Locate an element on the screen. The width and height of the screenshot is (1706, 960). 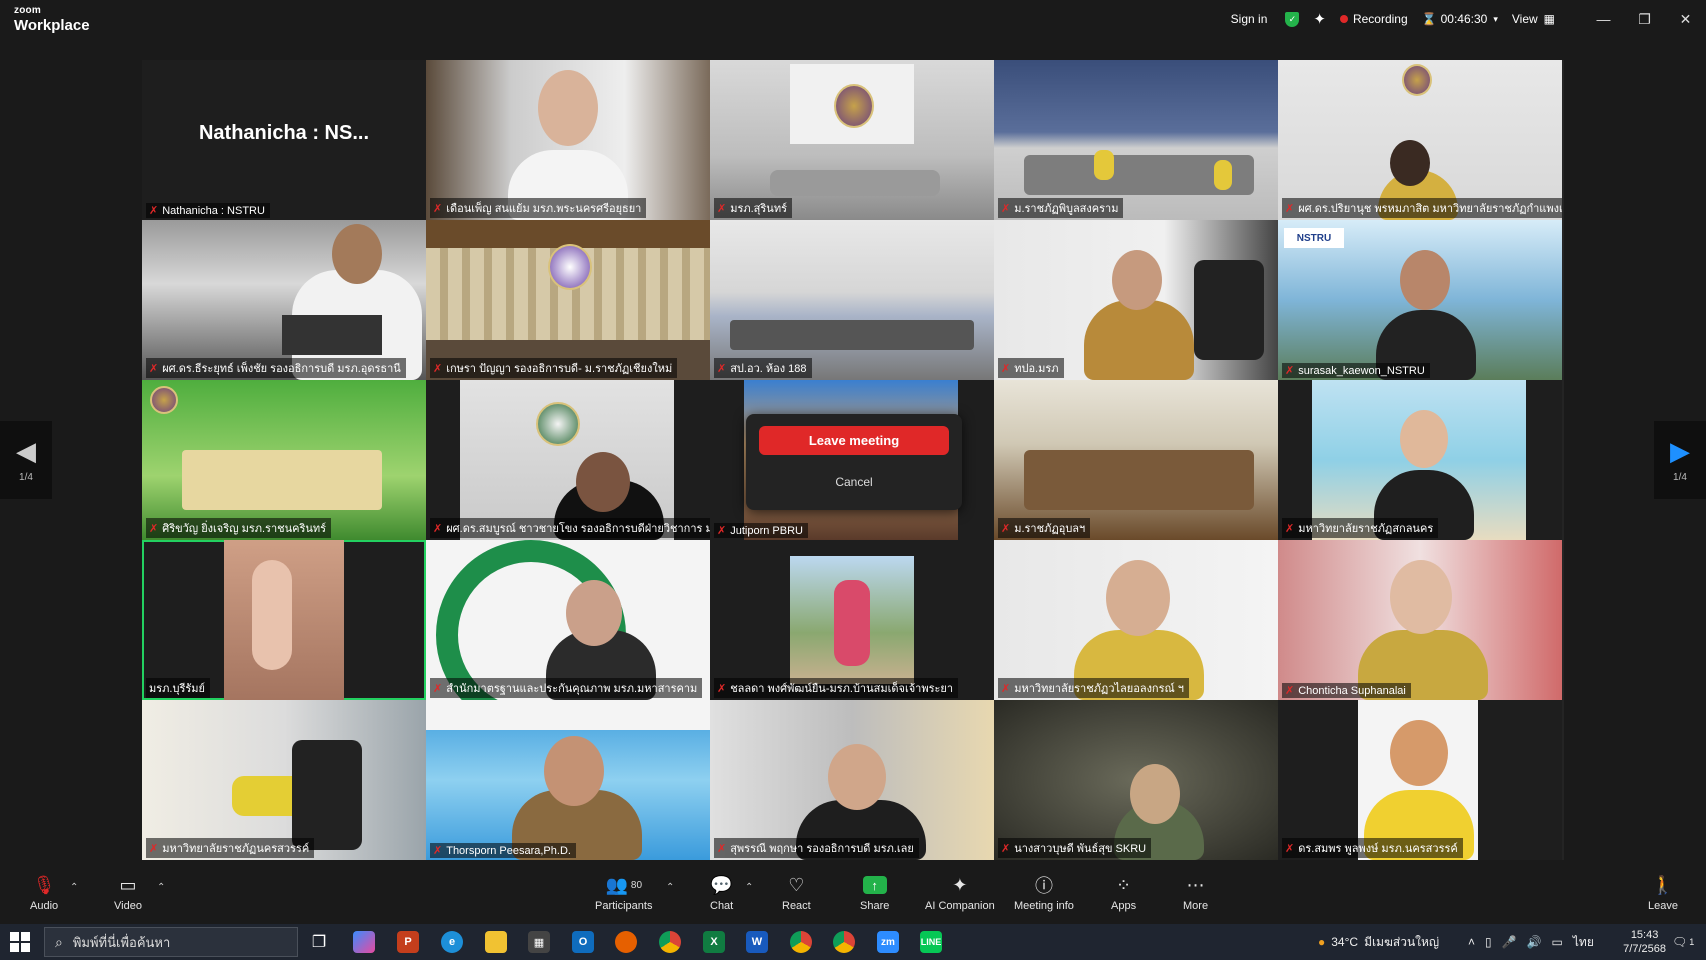
encryption-shield-icon: ✓ is located at coordinates (1292, 19).